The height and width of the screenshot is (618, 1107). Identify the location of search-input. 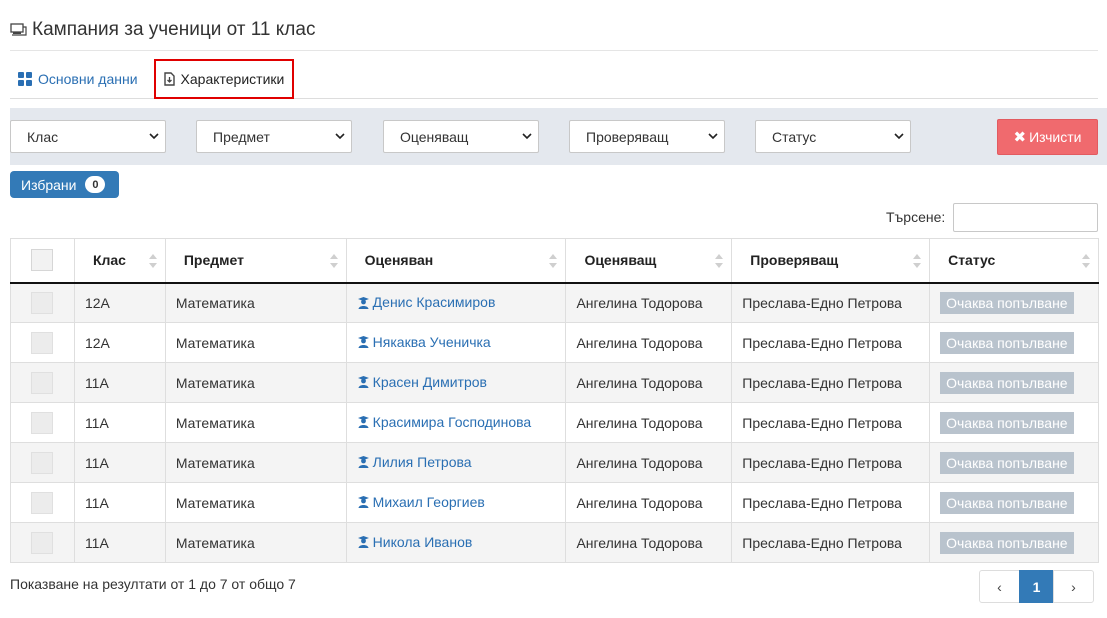
(1025, 217).